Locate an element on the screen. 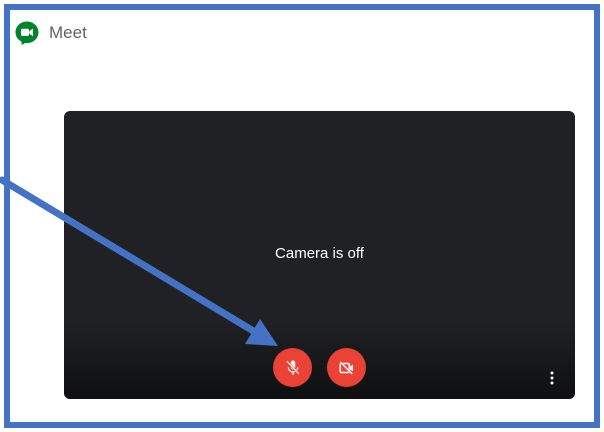  mic-off-button is located at coordinates (292, 367).